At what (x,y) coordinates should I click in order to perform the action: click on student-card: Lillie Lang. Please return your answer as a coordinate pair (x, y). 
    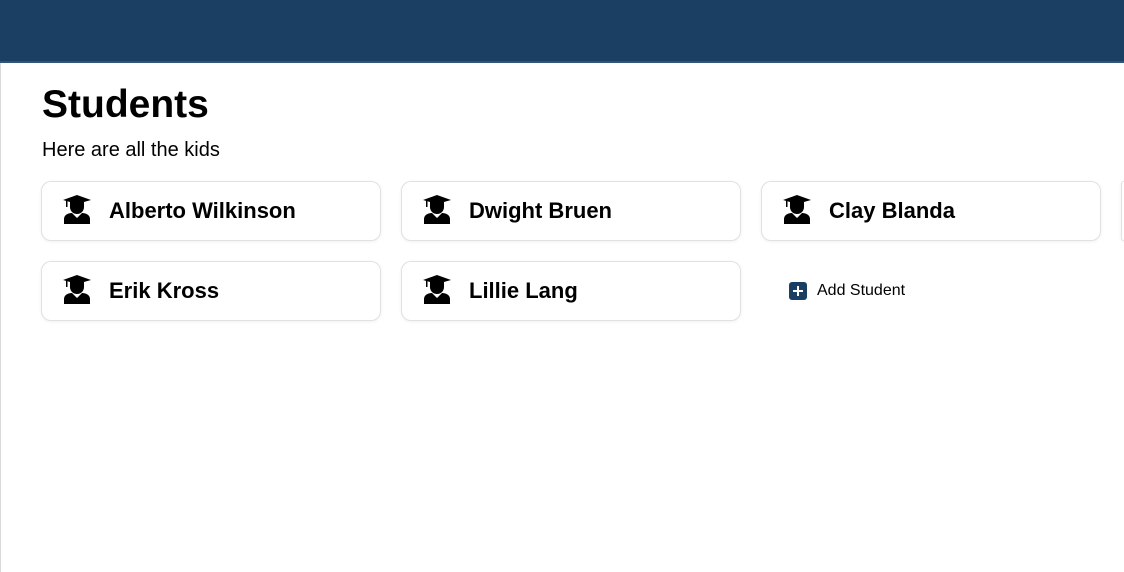
    Looking at the image, I should click on (571, 291).